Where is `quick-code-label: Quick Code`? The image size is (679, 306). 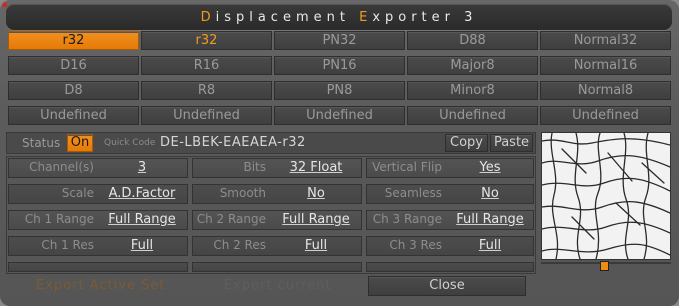 quick-code-label: Quick Code is located at coordinates (130, 143).